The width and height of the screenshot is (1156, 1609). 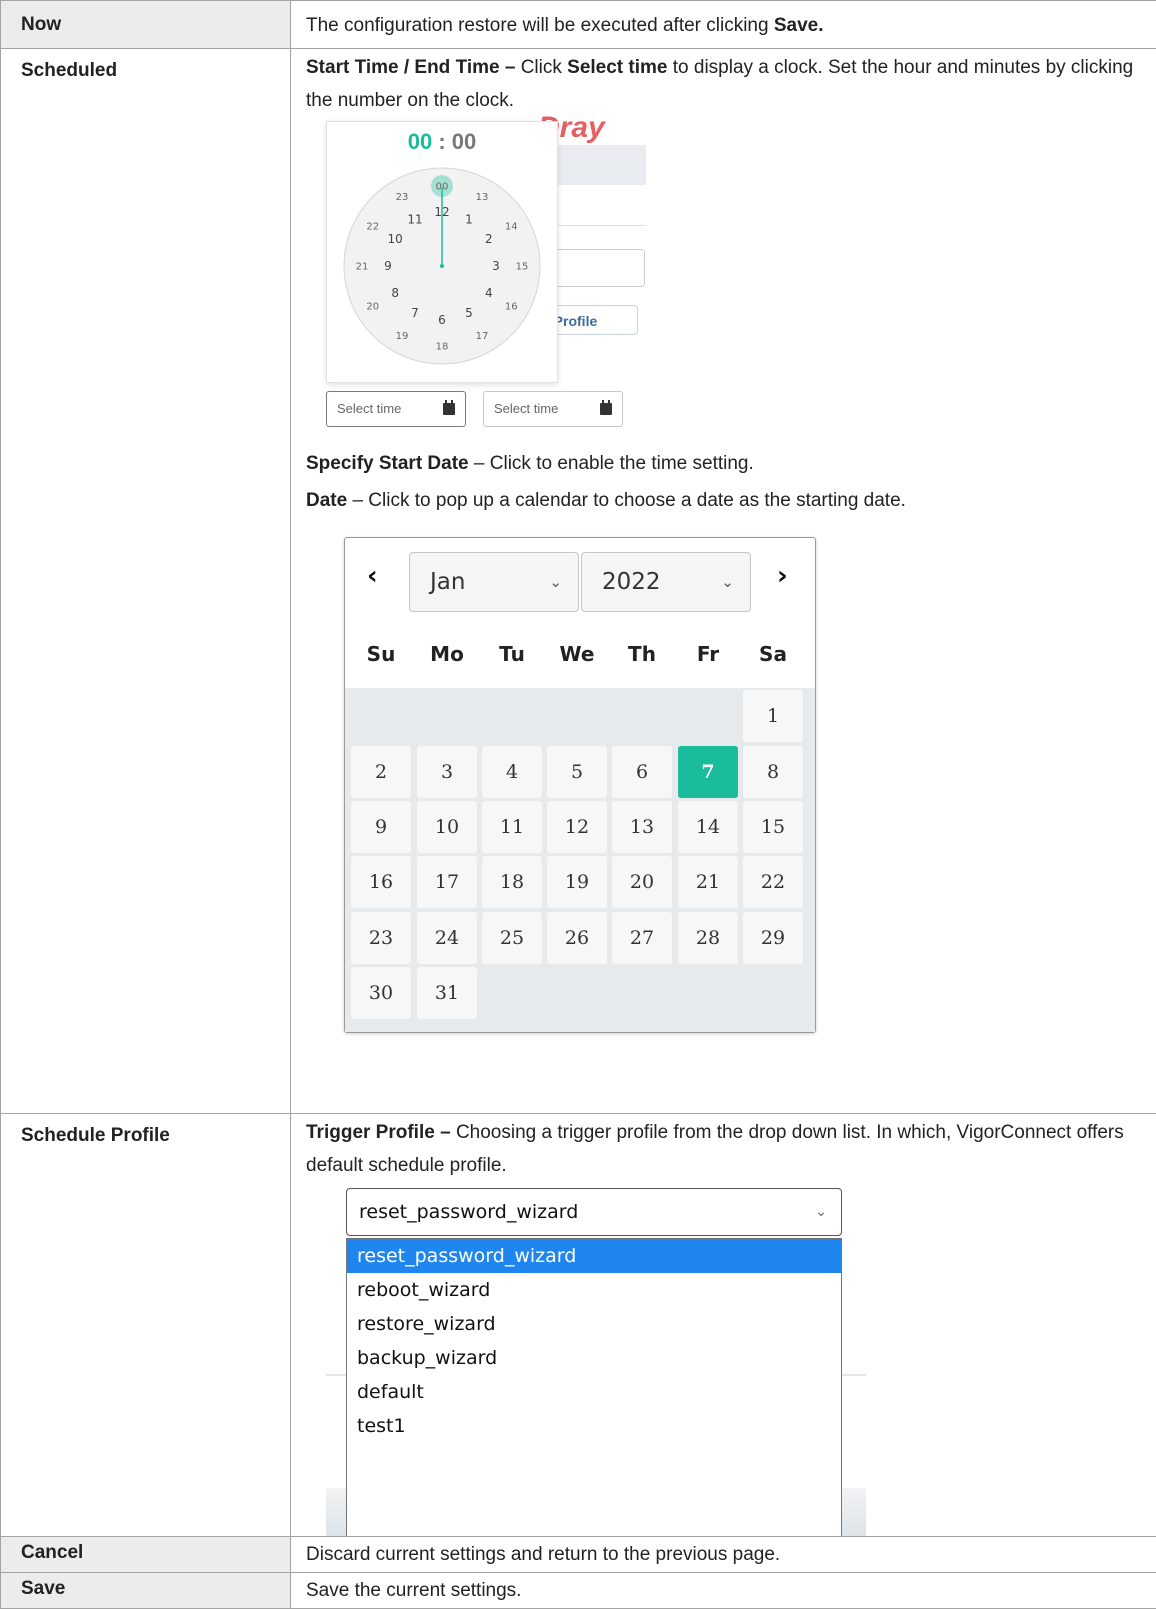 I want to click on clock-hour-outer: 18, so click(x=442, y=347).